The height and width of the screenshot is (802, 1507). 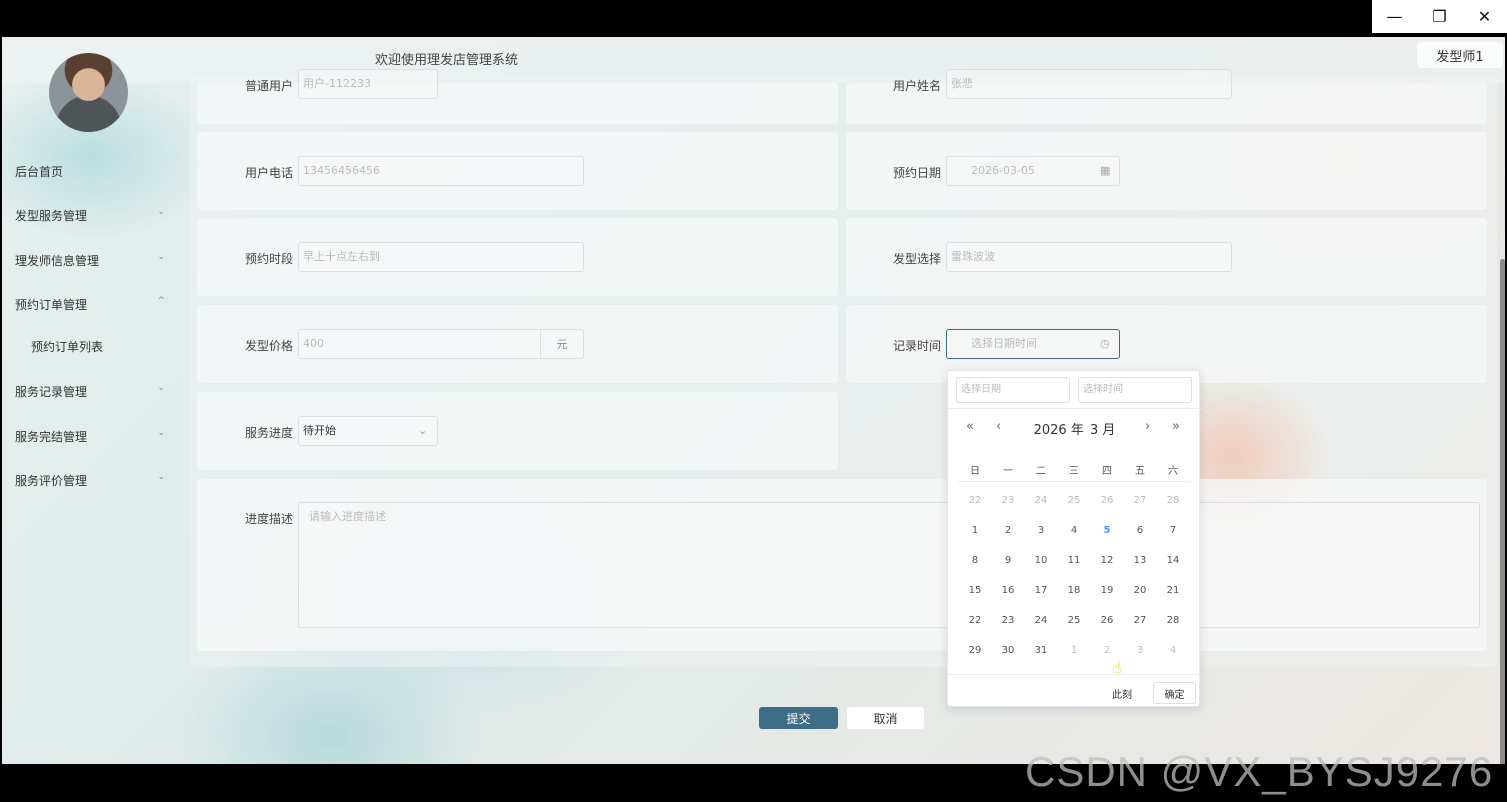 What do you see at coordinates (419, 344) in the screenshot?
I see `price-field: 400` at bounding box center [419, 344].